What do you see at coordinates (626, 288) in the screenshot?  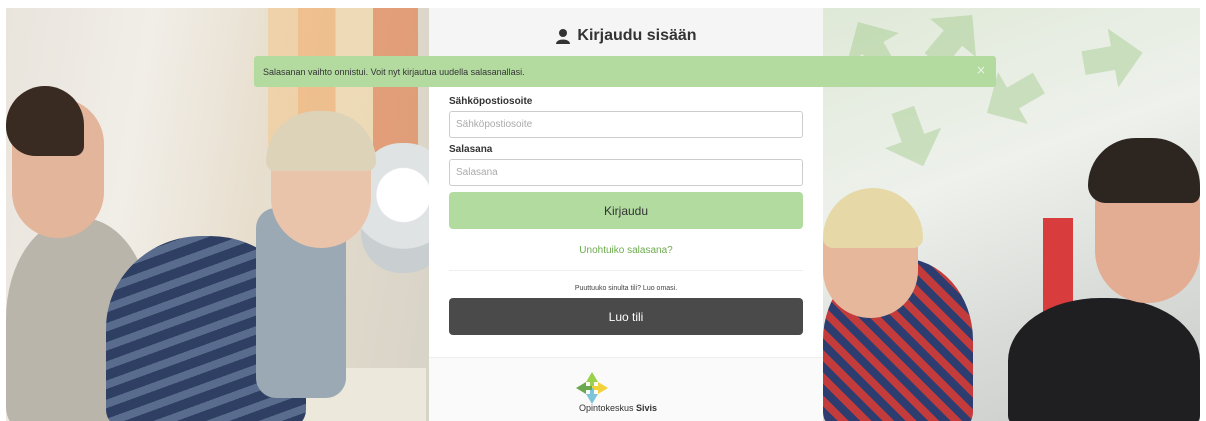 I see `no-account-text: Puuttuuko sinulta tili? Luo omasi.` at bounding box center [626, 288].